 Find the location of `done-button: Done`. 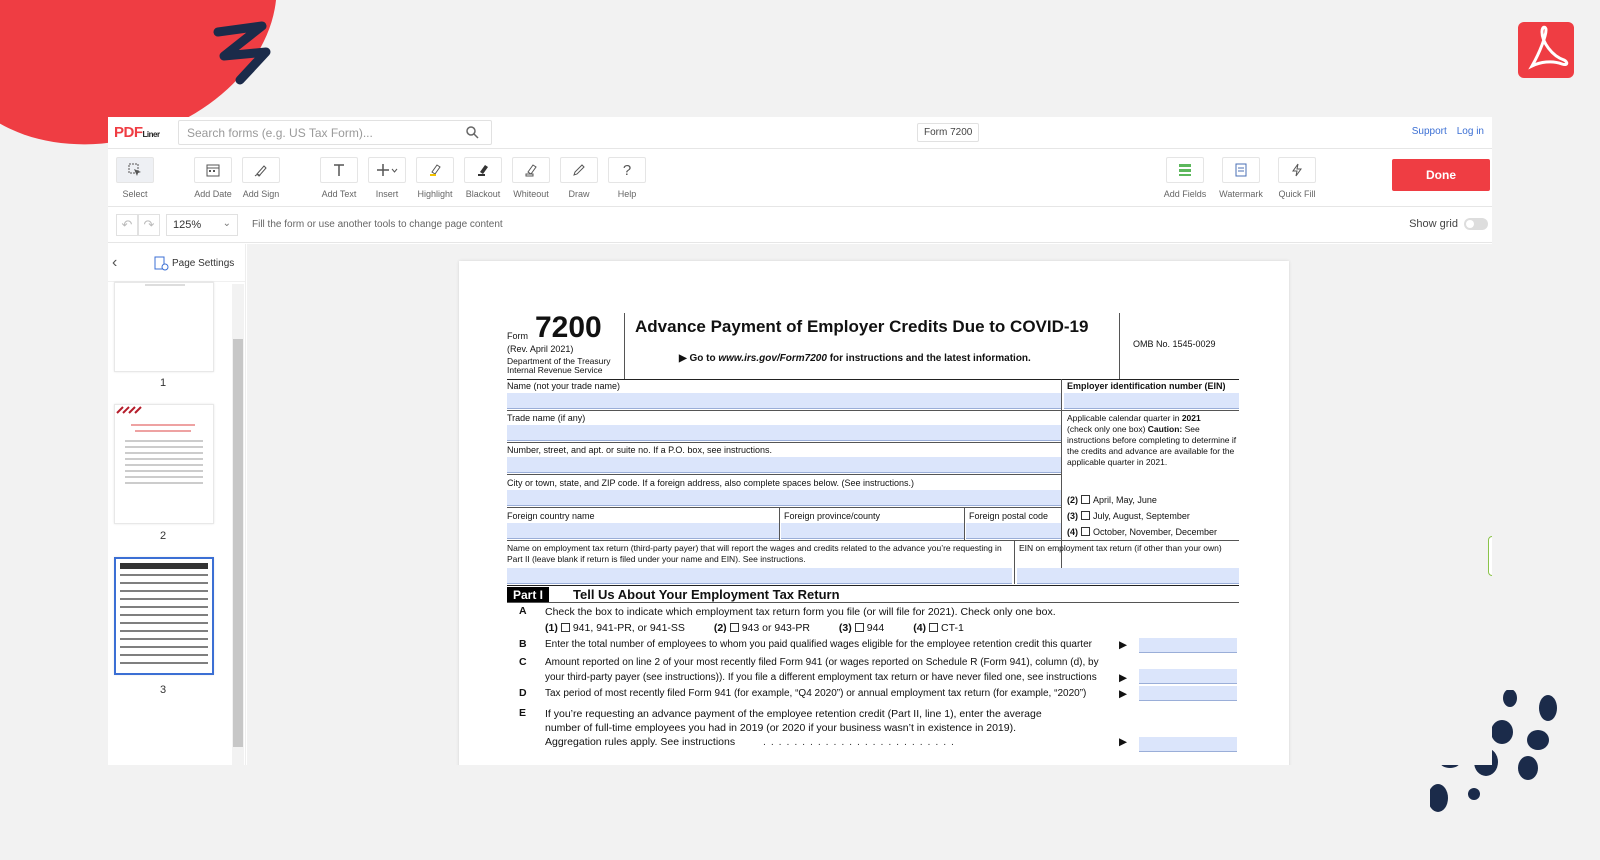

done-button: Done is located at coordinates (1441, 175).